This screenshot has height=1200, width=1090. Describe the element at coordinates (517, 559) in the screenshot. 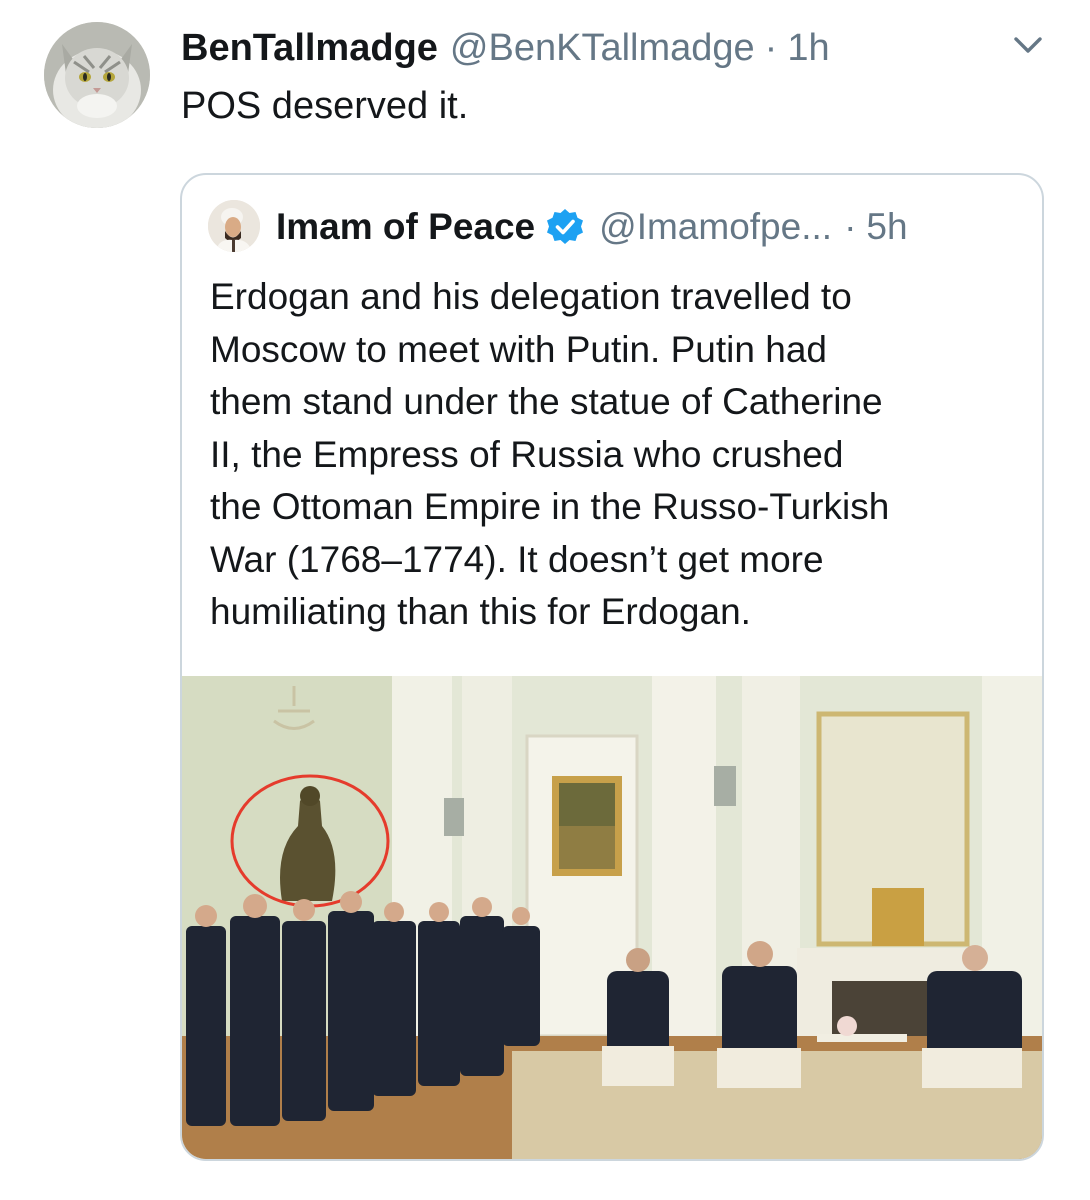

I see `quoted-text-line: War (1768–1774). It doesn’t get more` at that location.